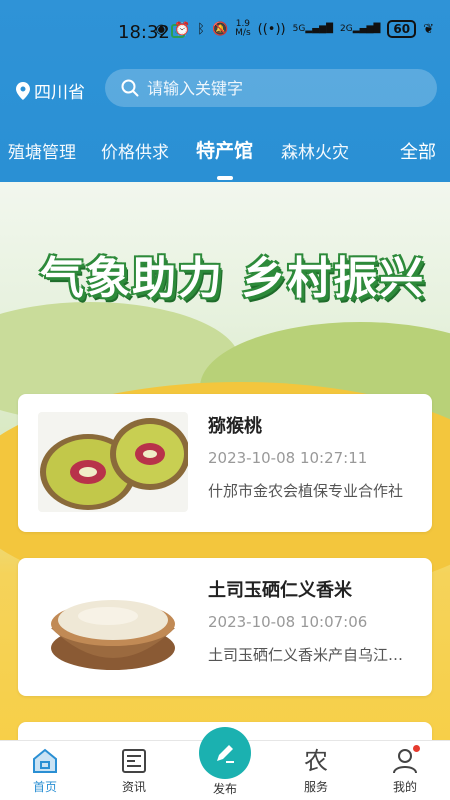  What do you see at coordinates (280, 590) in the screenshot?
I see `product-title: 土司玉硒仁义香米` at bounding box center [280, 590].